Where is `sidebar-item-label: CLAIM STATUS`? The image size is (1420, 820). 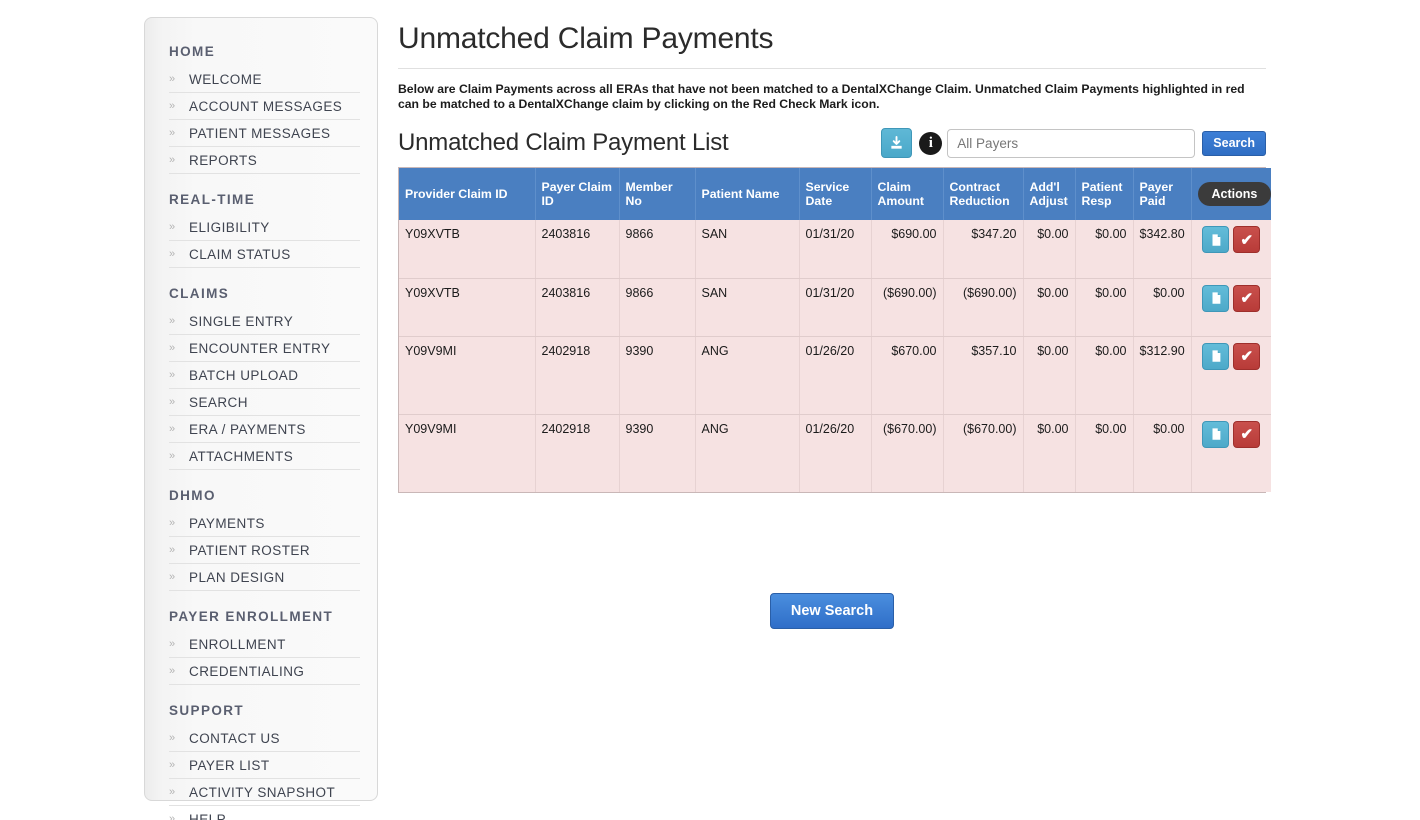
sidebar-item-label: CLAIM STATUS is located at coordinates (240, 254).